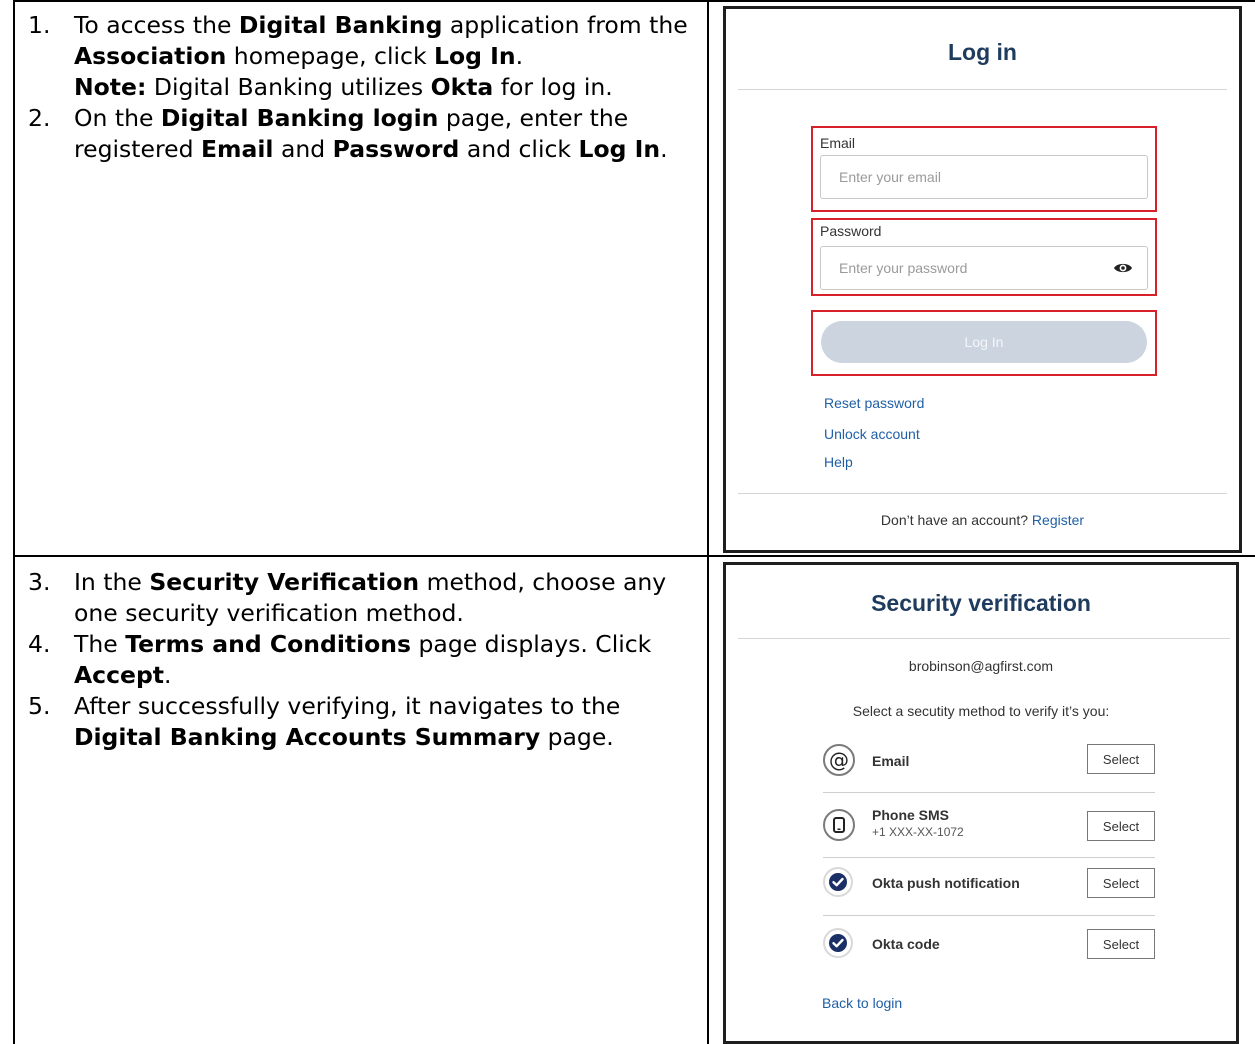 The height and width of the screenshot is (1044, 1255). Describe the element at coordinates (982, 52) in the screenshot. I see `login-title: Log in` at that location.